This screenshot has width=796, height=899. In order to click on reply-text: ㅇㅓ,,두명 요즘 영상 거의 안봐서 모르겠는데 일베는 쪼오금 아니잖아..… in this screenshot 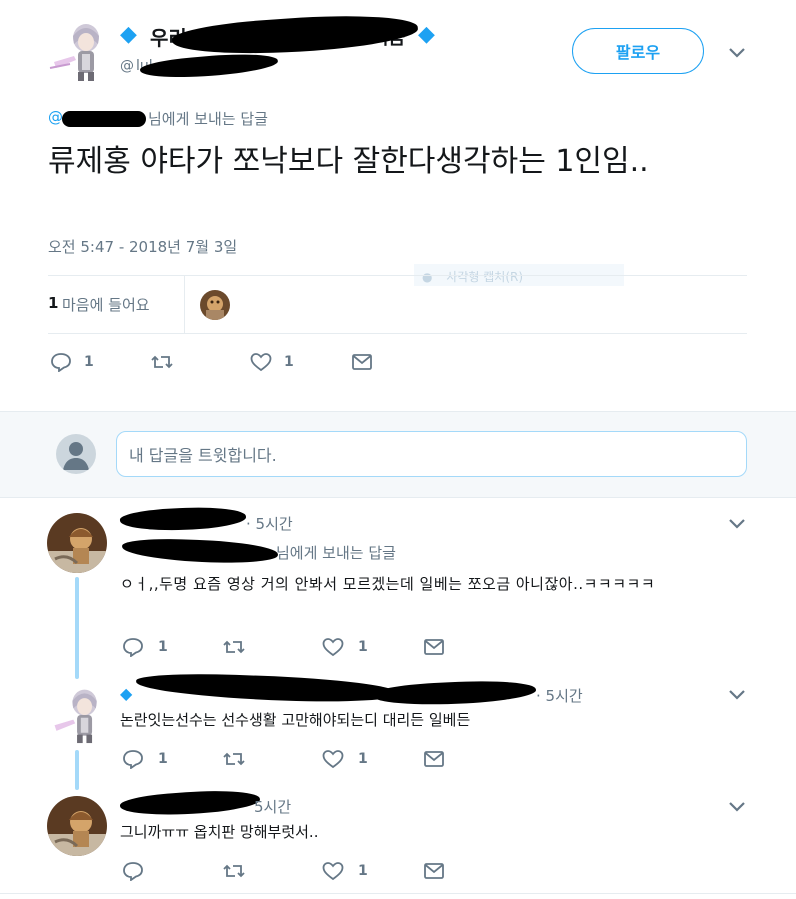, I will do `click(388, 584)`.